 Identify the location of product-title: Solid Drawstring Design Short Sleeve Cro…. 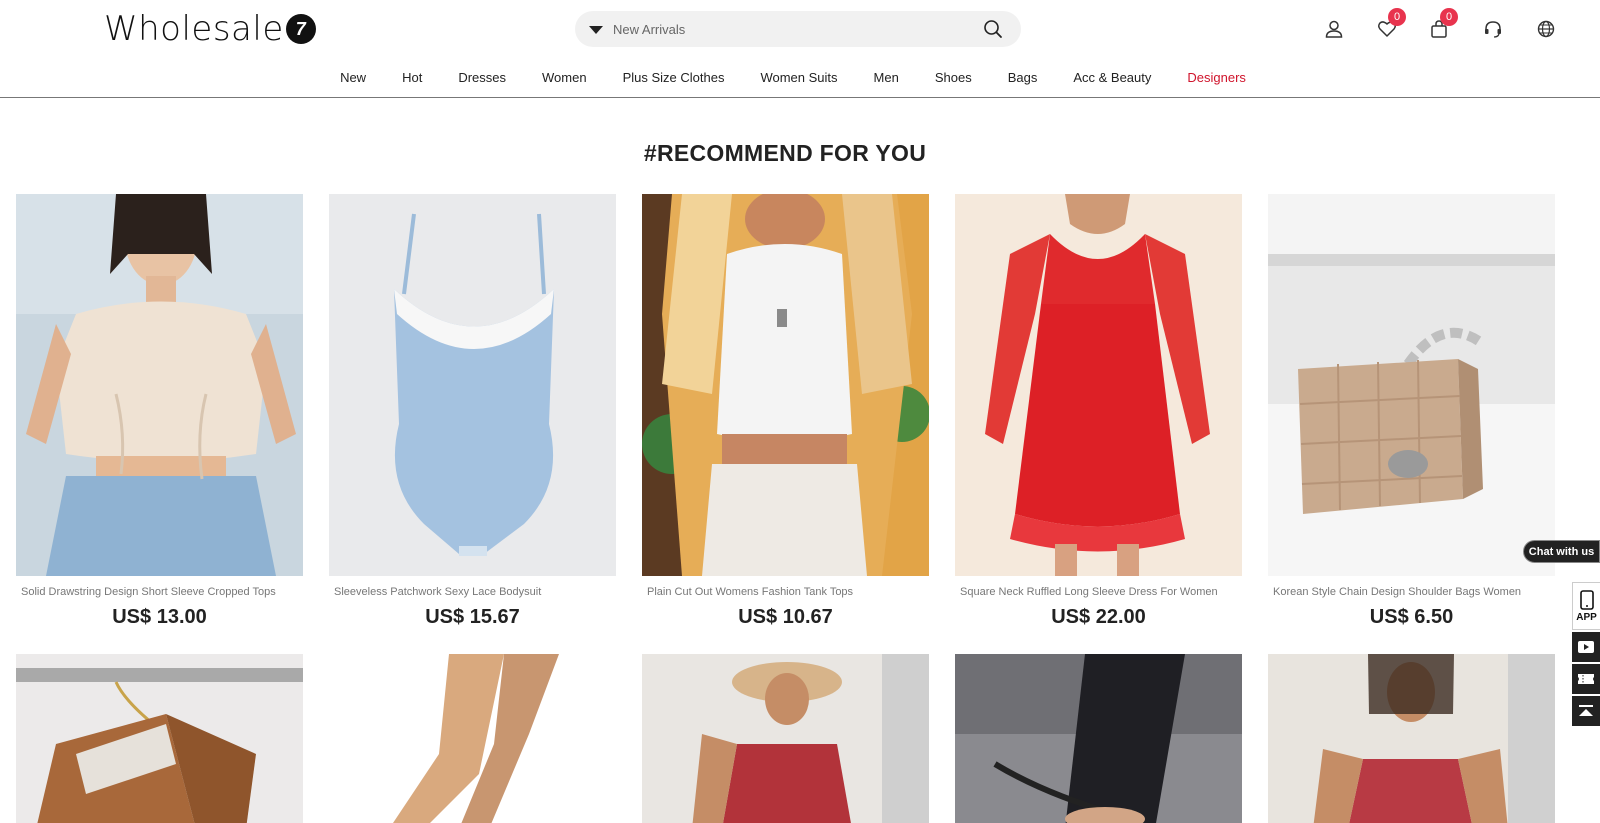
(159, 592).